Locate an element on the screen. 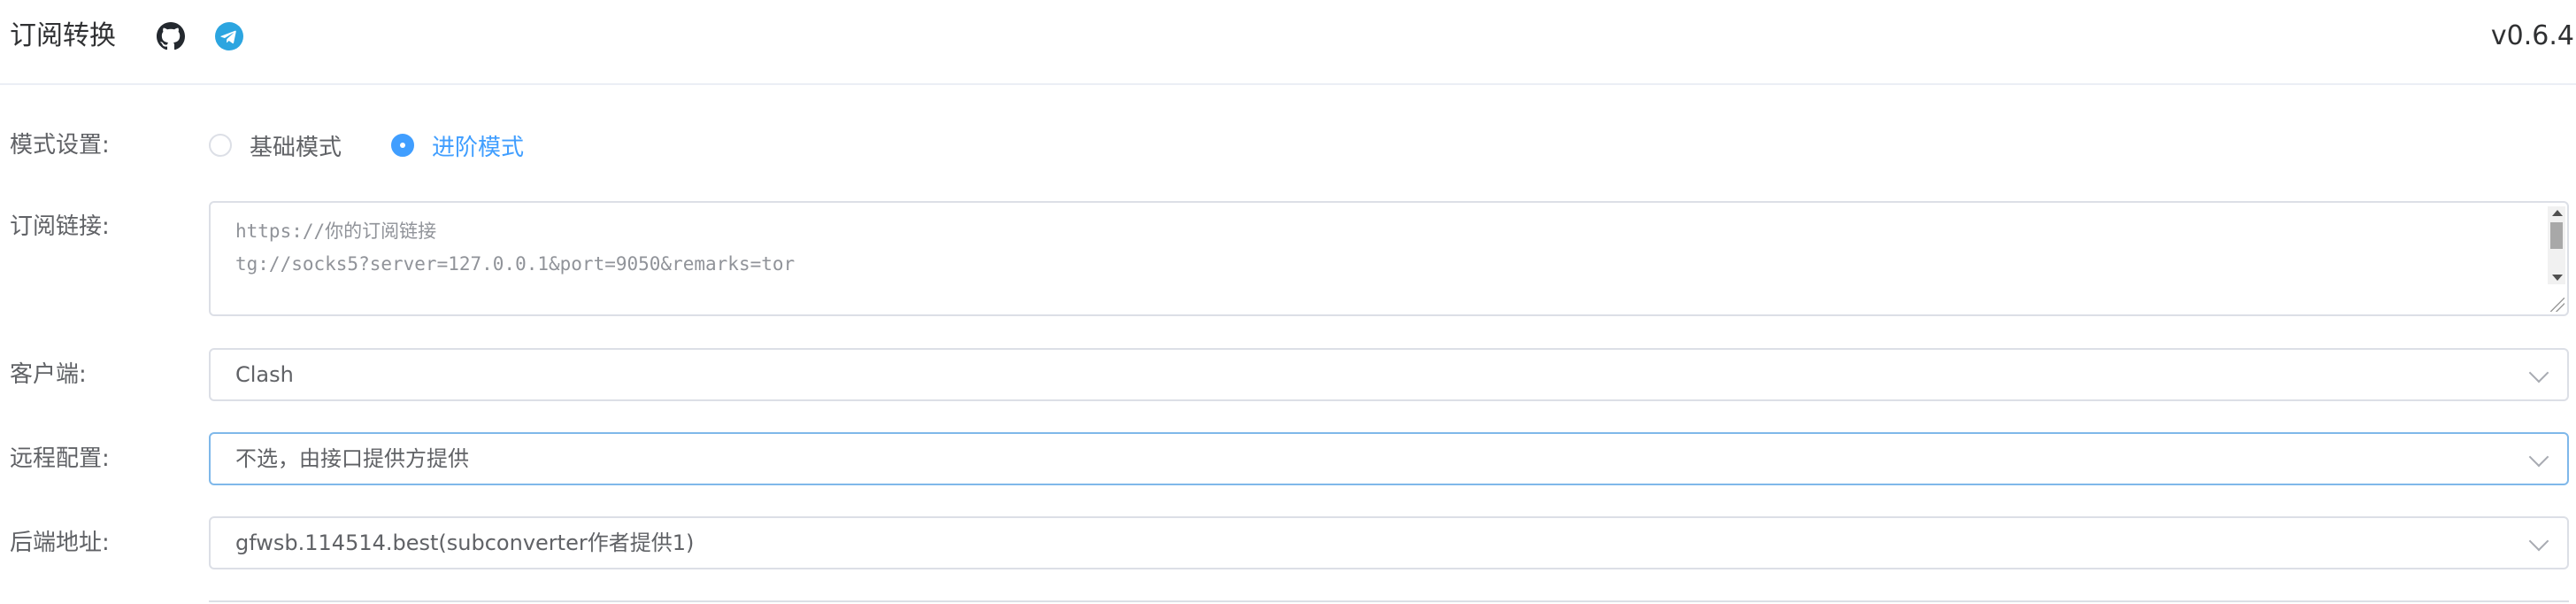 This screenshot has width=2576, height=604. client-select-value: Clash is located at coordinates (264, 374).